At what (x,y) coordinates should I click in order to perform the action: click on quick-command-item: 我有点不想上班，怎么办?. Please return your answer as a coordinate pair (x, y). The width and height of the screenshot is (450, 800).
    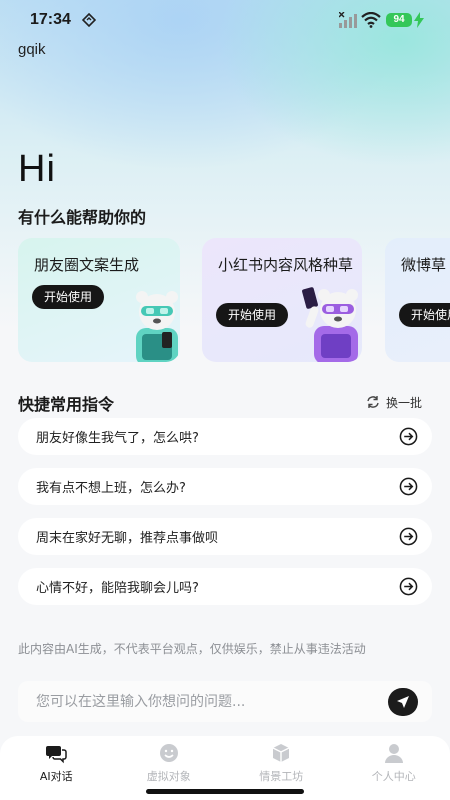
    Looking at the image, I should click on (225, 486).